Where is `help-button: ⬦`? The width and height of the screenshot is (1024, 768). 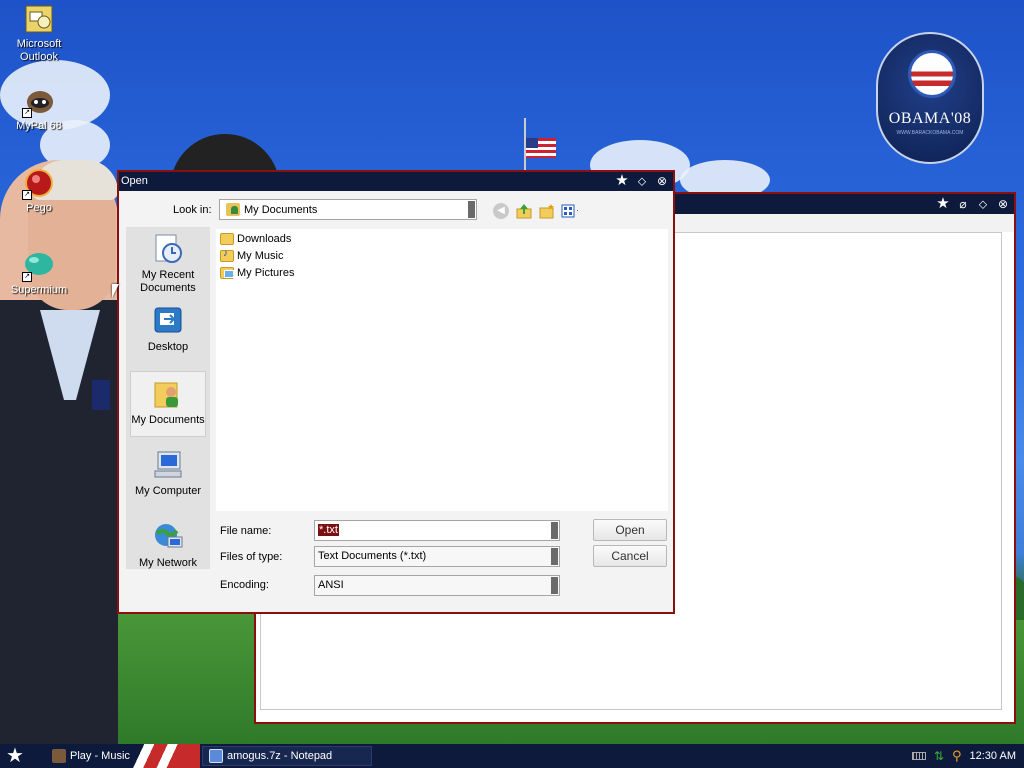
help-button: ⬦ is located at coordinates (642, 181).